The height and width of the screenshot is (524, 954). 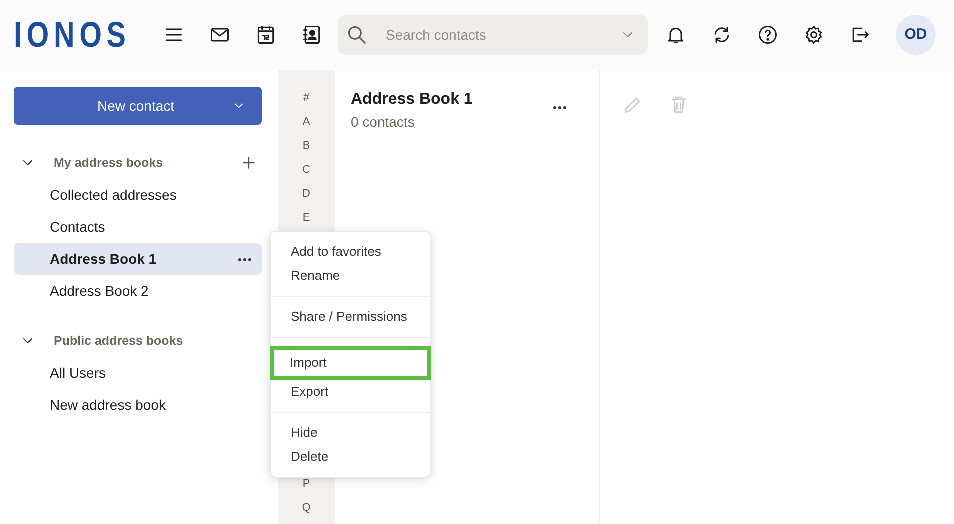 I want to click on menu-item: Export, so click(x=350, y=392).